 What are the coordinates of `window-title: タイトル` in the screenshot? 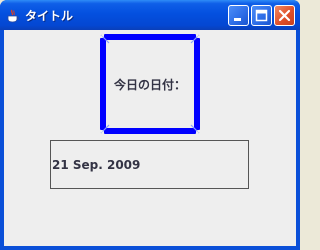 It's located at (49, 16).